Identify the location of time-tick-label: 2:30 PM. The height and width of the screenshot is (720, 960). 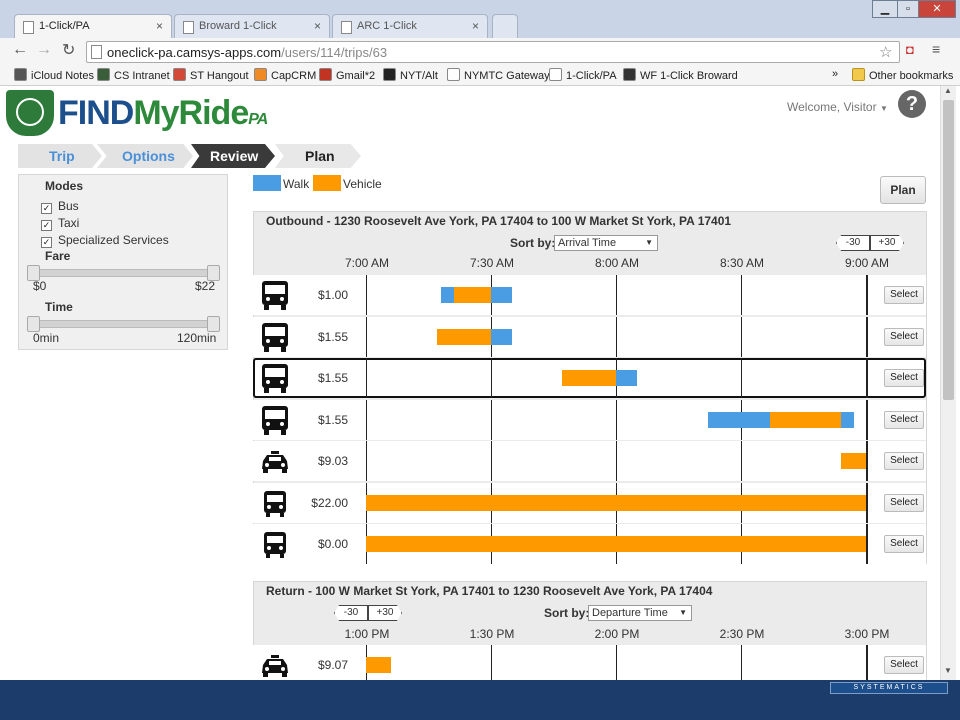
(742, 634).